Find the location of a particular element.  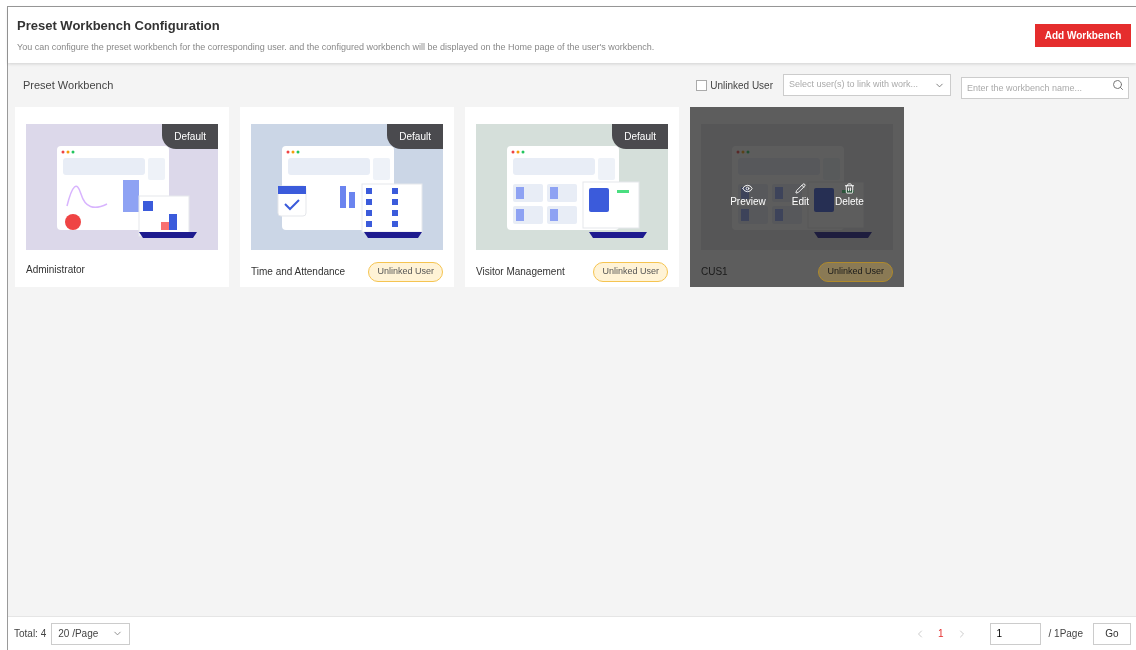

page-jump-field: 1 is located at coordinates (1015, 633).